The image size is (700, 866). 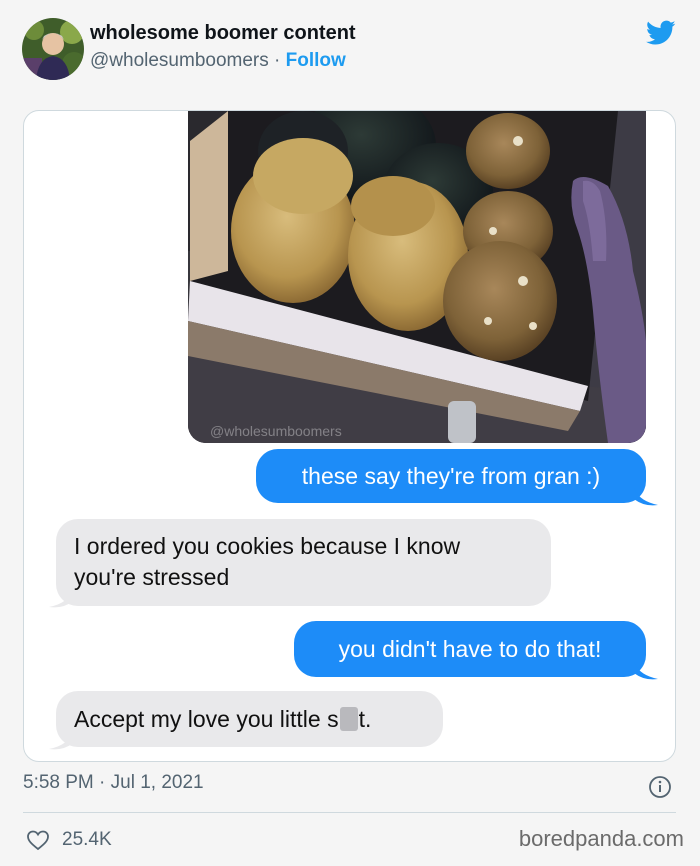 I want to click on sent-message-bubble: you didn't have to do that!, so click(x=470, y=649).